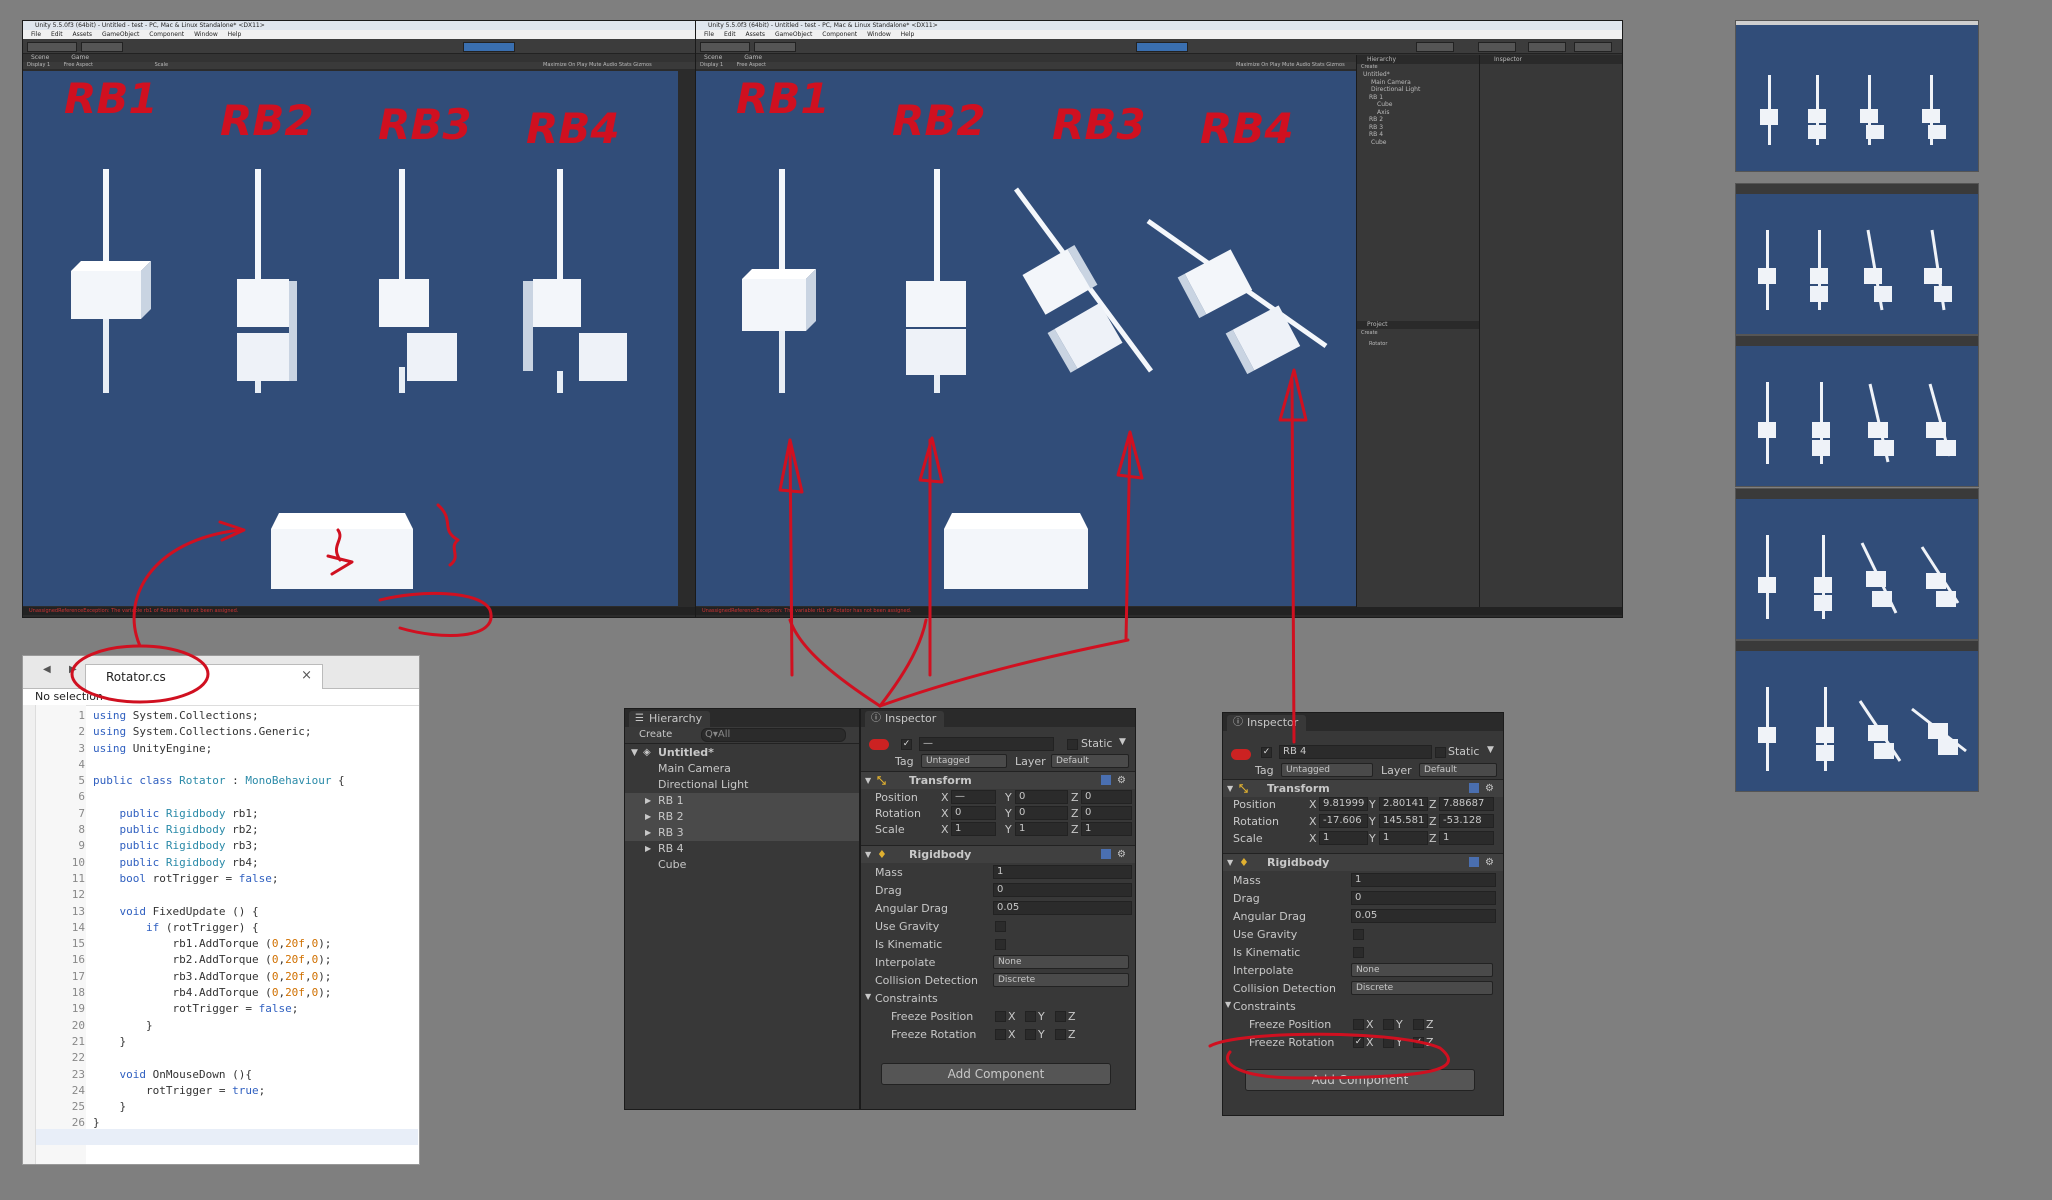  Describe the element at coordinates (1466, 821) in the screenshot. I see `rotation-z: -53.128` at that location.